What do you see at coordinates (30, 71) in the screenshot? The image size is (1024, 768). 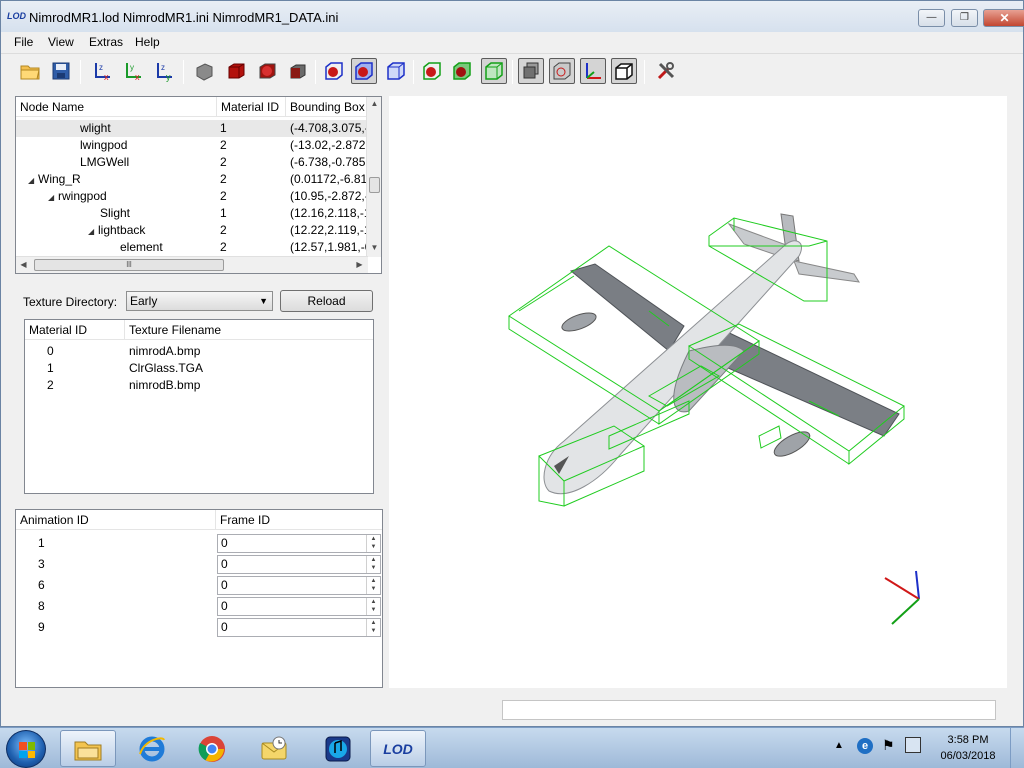 I see `open-folder-icon` at bounding box center [30, 71].